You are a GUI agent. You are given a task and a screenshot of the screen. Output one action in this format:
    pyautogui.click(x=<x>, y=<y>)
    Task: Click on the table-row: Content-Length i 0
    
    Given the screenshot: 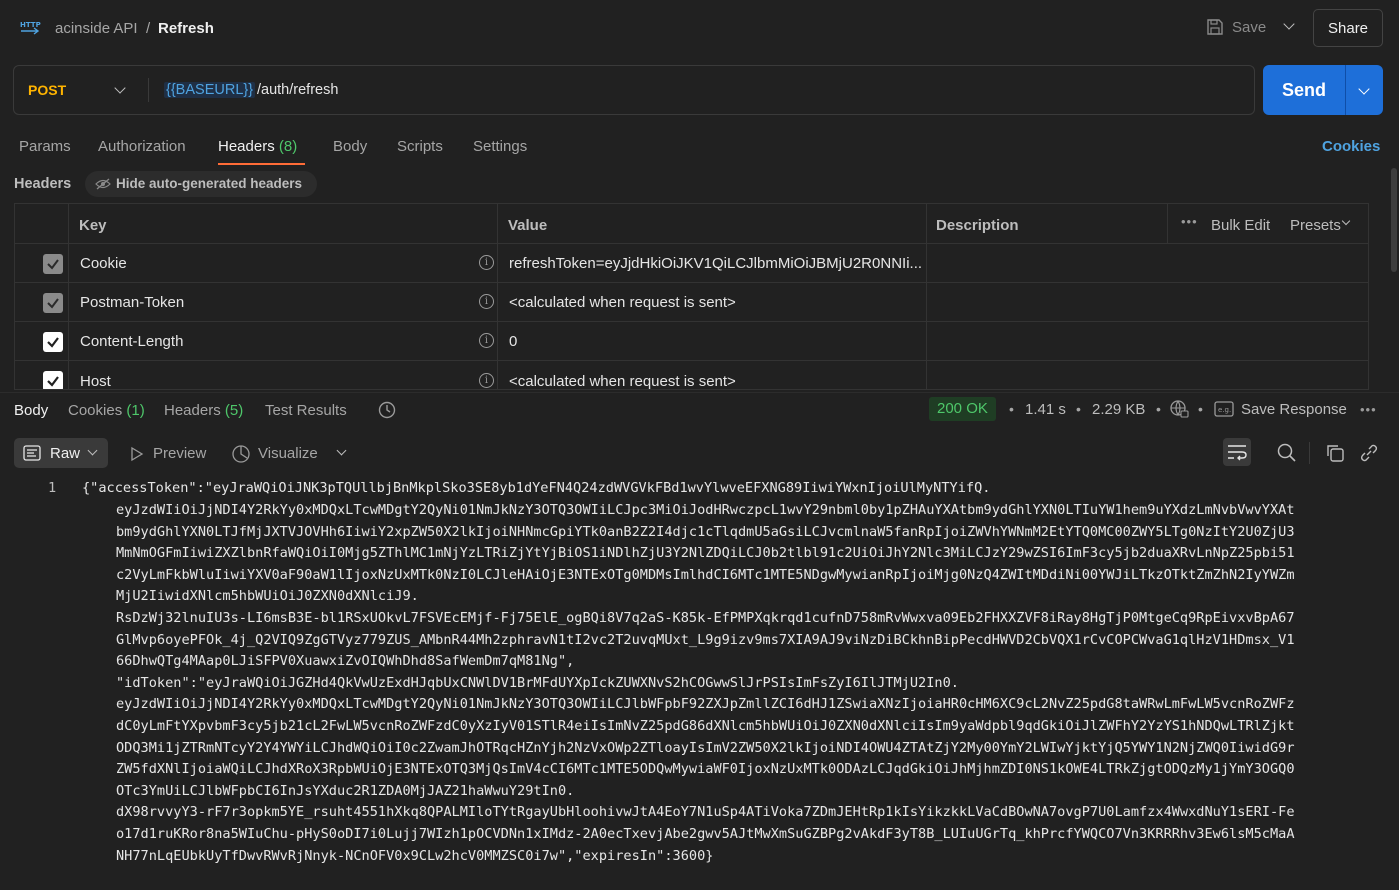 What is the action you would take?
    pyautogui.click(x=691, y=341)
    